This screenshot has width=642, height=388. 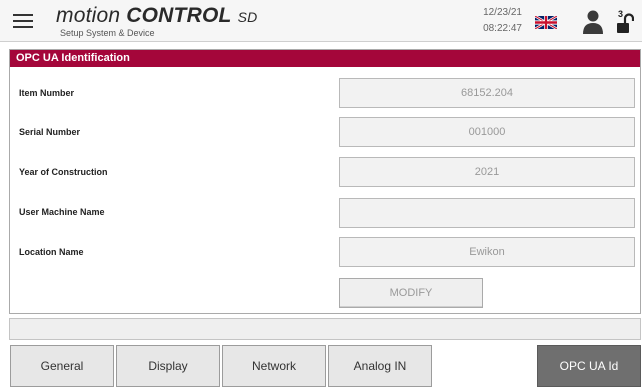 I want to click on brand-suffix: SD, so click(x=247, y=17).